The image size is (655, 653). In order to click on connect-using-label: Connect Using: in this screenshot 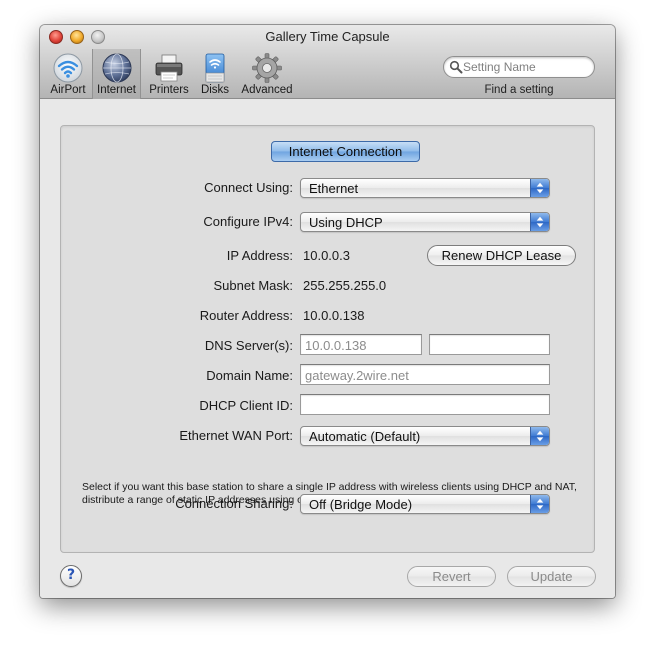, I will do `click(248, 187)`.